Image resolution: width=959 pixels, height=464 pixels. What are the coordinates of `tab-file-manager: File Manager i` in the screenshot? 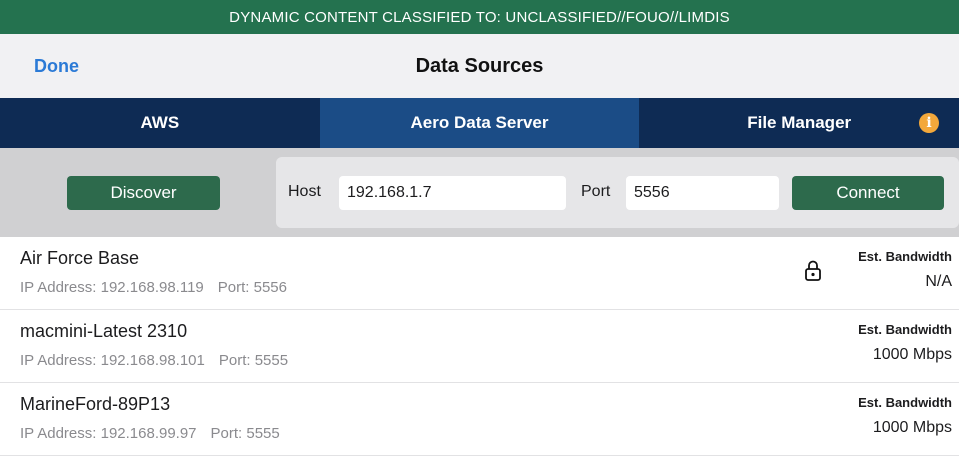 It's located at (799, 123).